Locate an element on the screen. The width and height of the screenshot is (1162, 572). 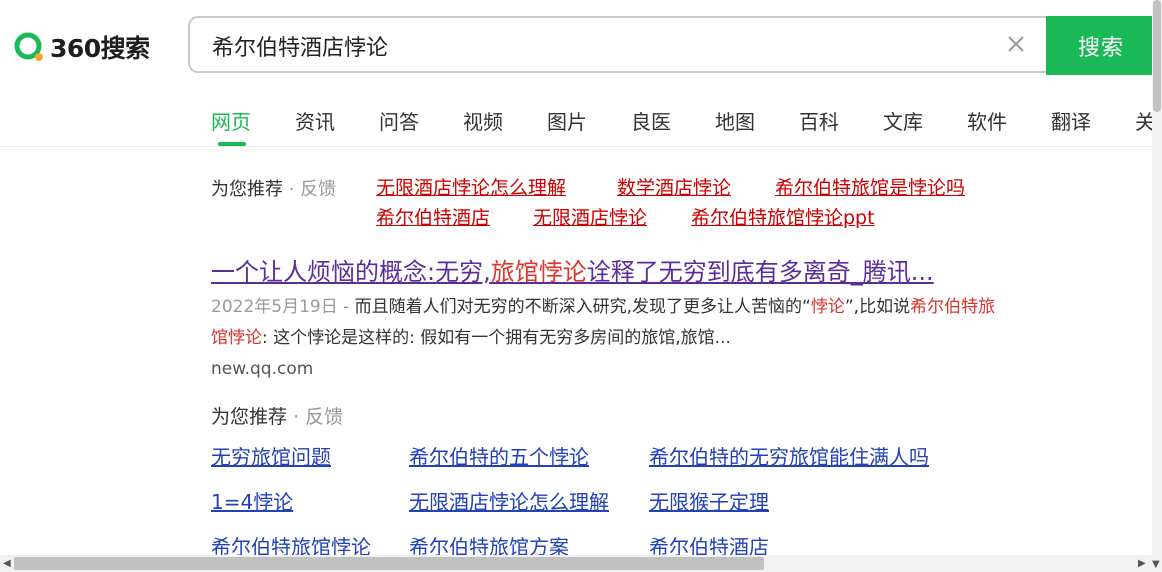
vertical-scrollbar-thumb is located at coordinates (1157, 56).